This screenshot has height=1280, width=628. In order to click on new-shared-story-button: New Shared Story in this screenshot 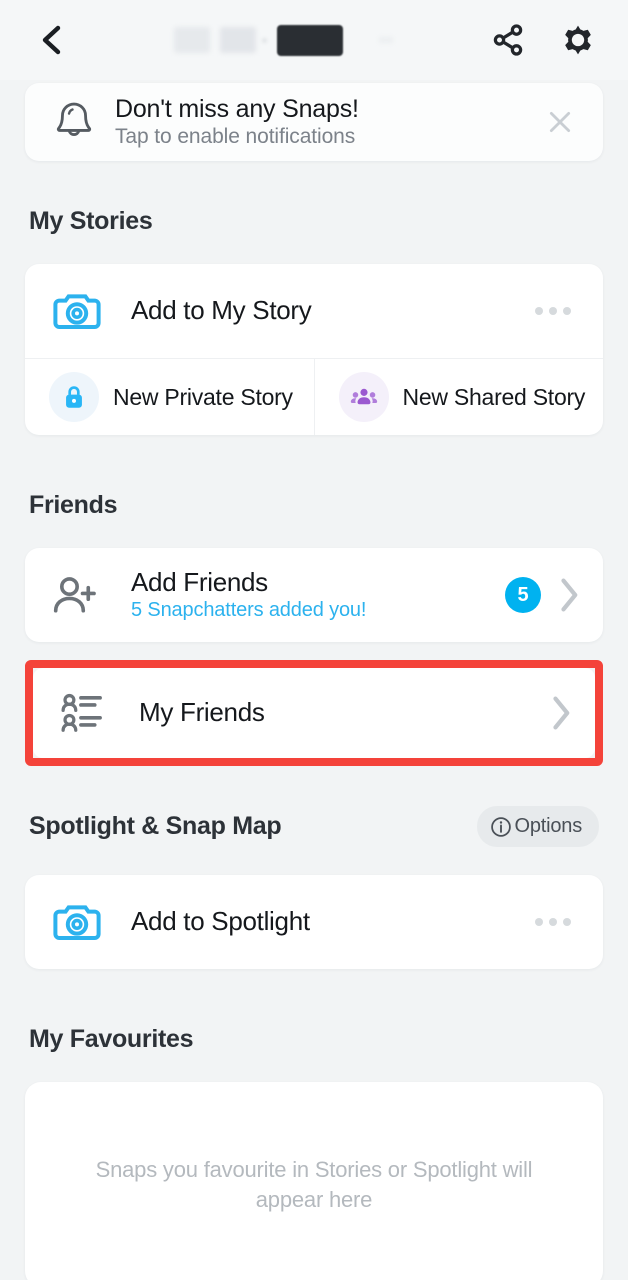, I will do `click(458, 397)`.